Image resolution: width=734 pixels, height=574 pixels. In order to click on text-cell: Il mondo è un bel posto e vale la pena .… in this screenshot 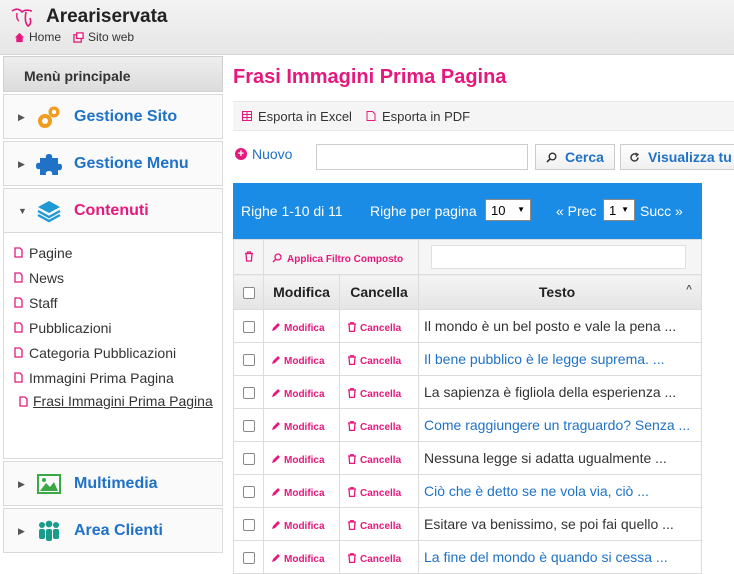, I will do `click(560, 326)`.